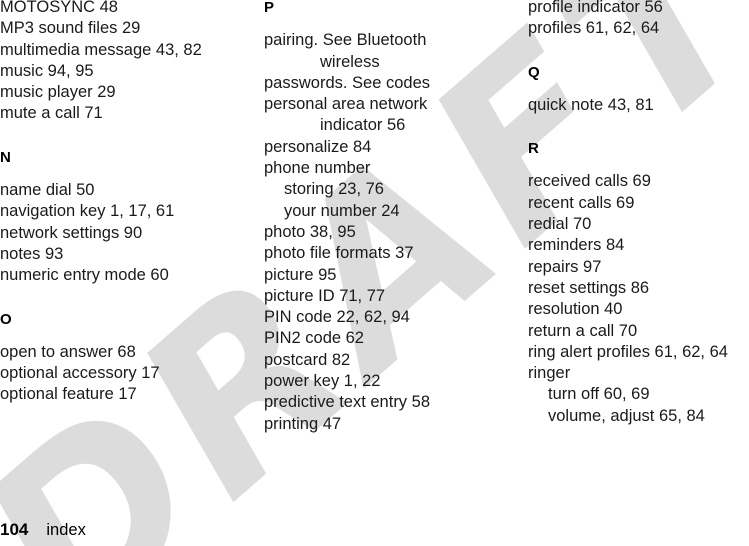 The height and width of the screenshot is (546, 749). Describe the element at coordinates (32, 253) in the screenshot. I see `index-entry: notes 93` at that location.